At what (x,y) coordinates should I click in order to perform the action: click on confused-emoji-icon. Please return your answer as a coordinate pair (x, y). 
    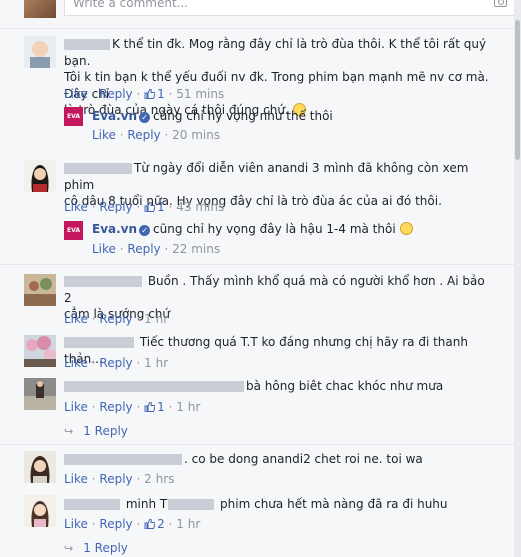
    Looking at the image, I should click on (406, 228).